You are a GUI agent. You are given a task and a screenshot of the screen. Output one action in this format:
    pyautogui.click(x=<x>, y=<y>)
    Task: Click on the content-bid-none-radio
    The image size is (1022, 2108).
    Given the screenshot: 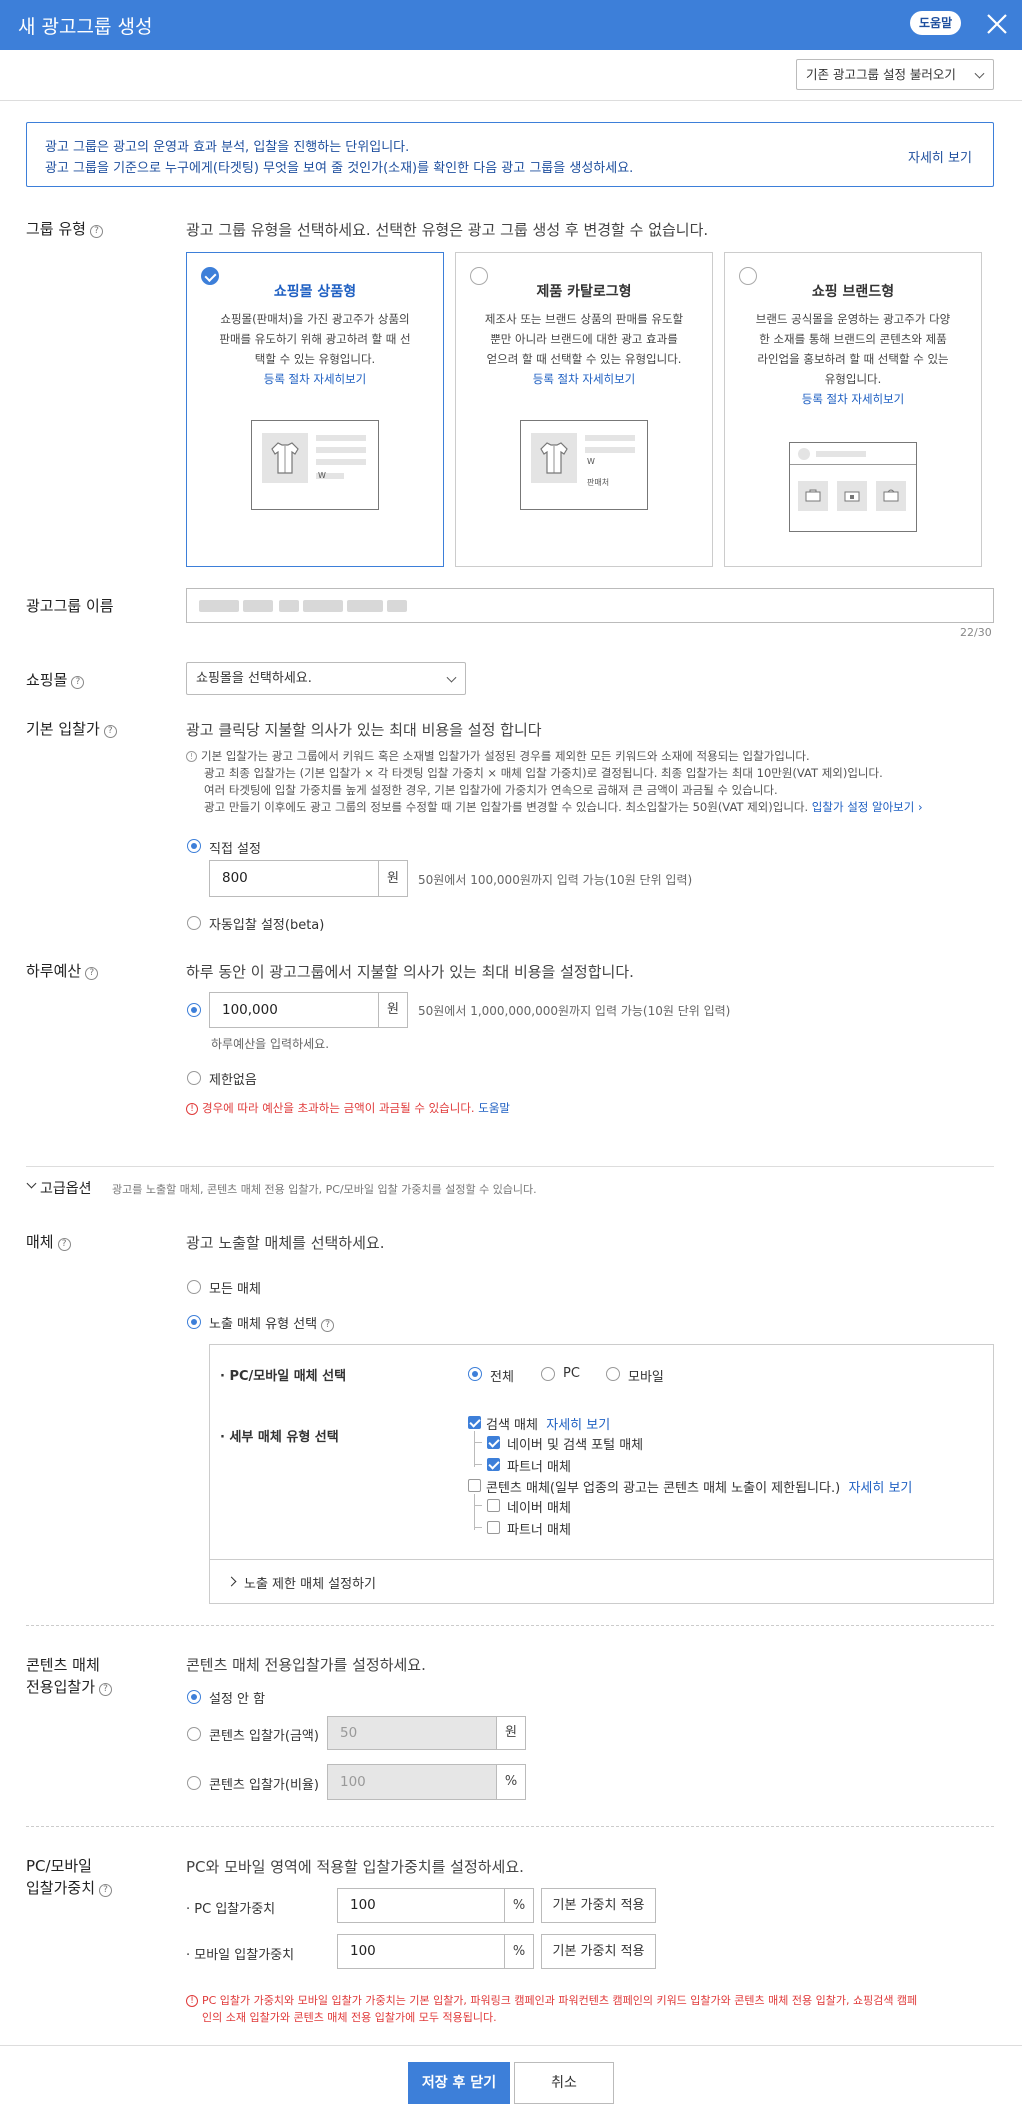 What is the action you would take?
    pyautogui.click(x=194, y=1697)
    